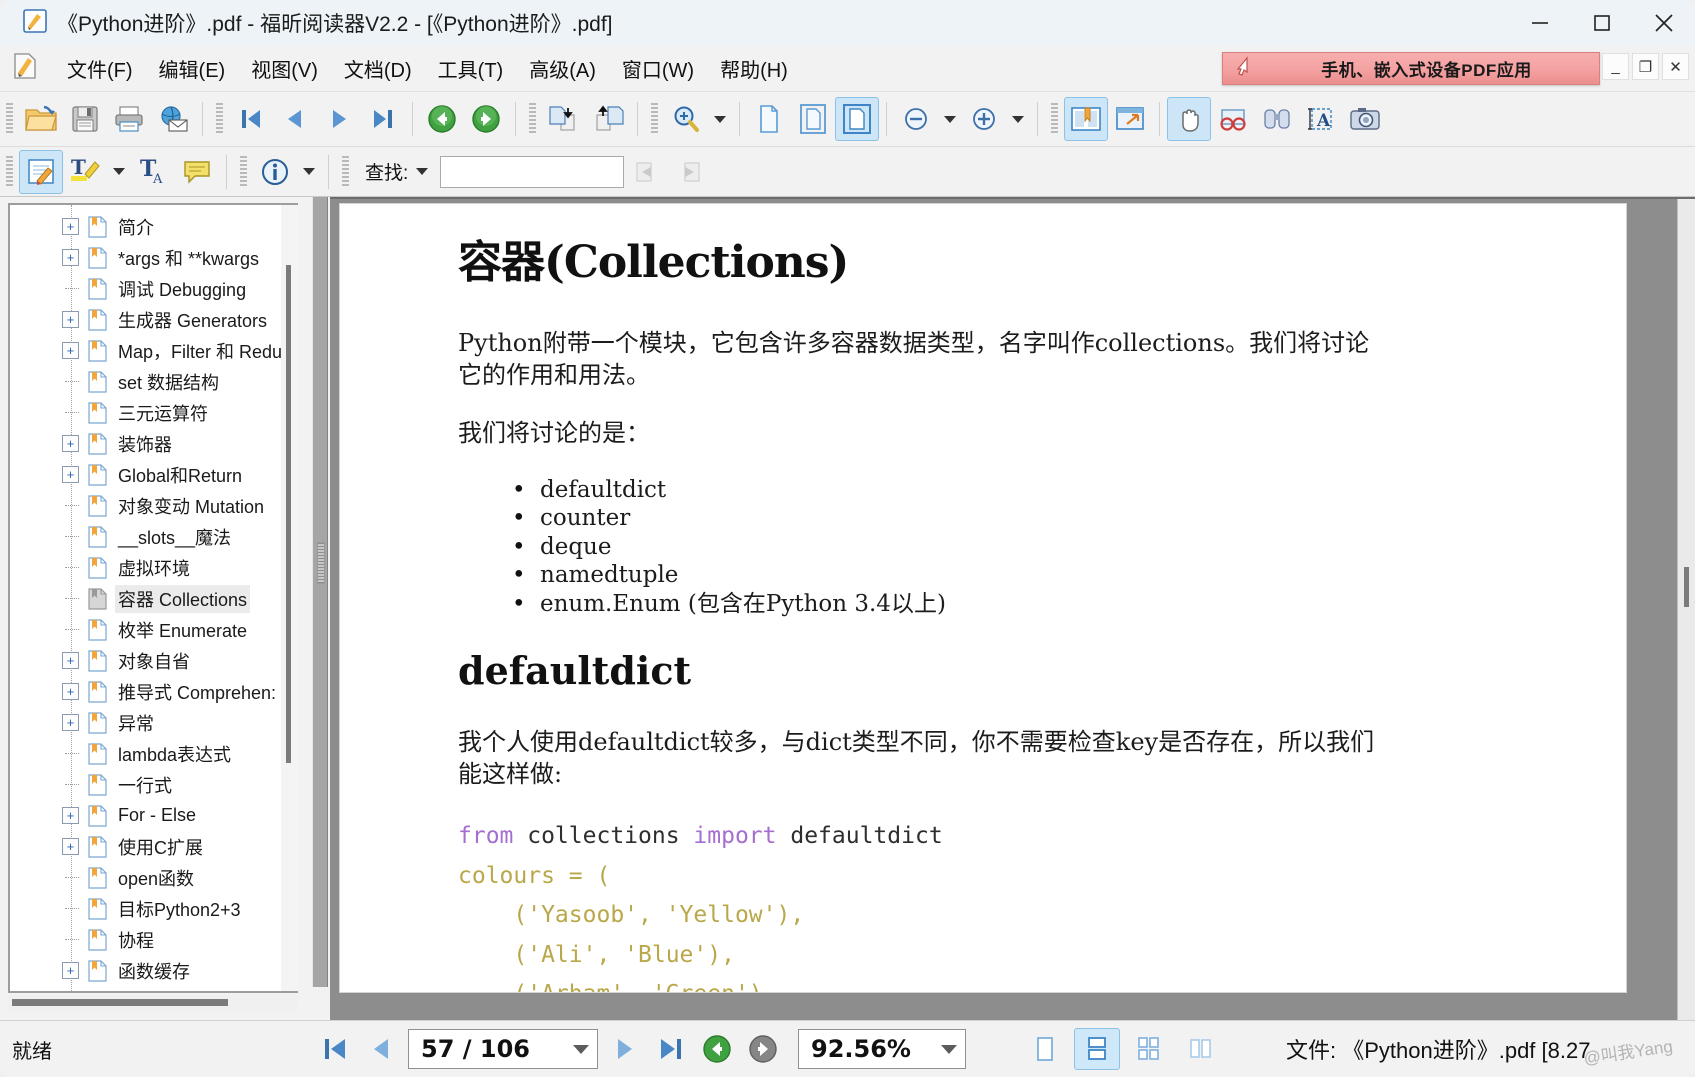 This screenshot has height=1077, width=1695. Describe the element at coordinates (251, 119) in the screenshot. I see `first-page-button` at that location.